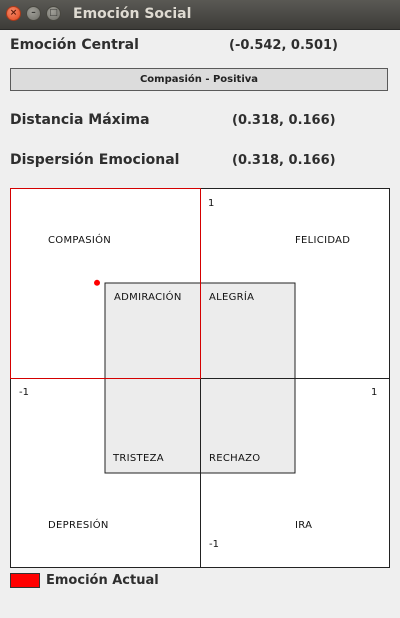 This screenshot has width=400, height=618. Describe the element at coordinates (13, 13) in the screenshot. I see `close-icon: ×` at that location.